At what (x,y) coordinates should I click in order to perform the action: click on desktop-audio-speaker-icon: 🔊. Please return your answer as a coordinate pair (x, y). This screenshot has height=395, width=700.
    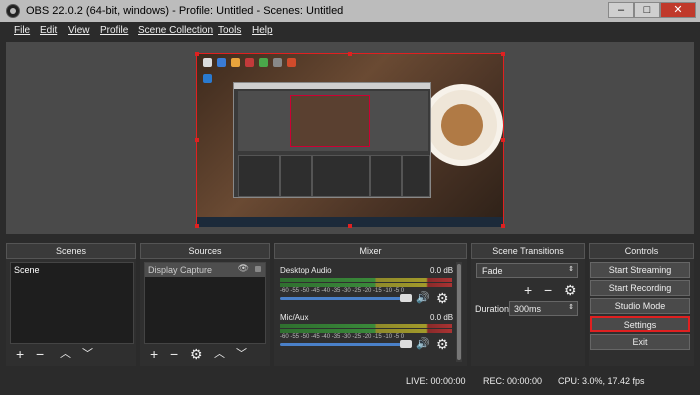
    Looking at the image, I should click on (423, 298).